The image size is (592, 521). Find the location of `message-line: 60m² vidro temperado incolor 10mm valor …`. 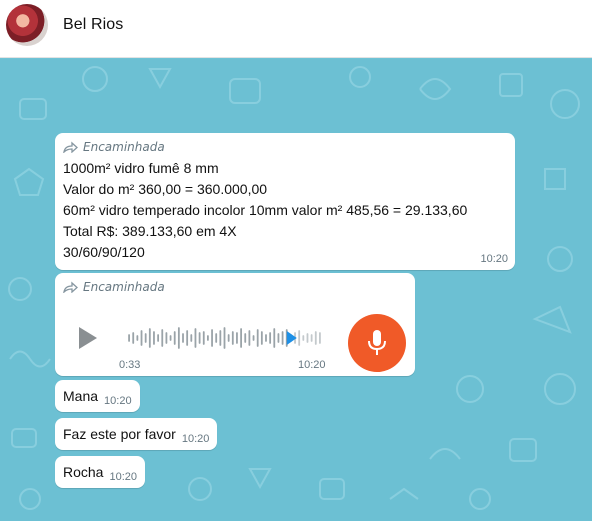

message-line: 60m² vidro temperado incolor 10mm valor … is located at coordinates (265, 210).